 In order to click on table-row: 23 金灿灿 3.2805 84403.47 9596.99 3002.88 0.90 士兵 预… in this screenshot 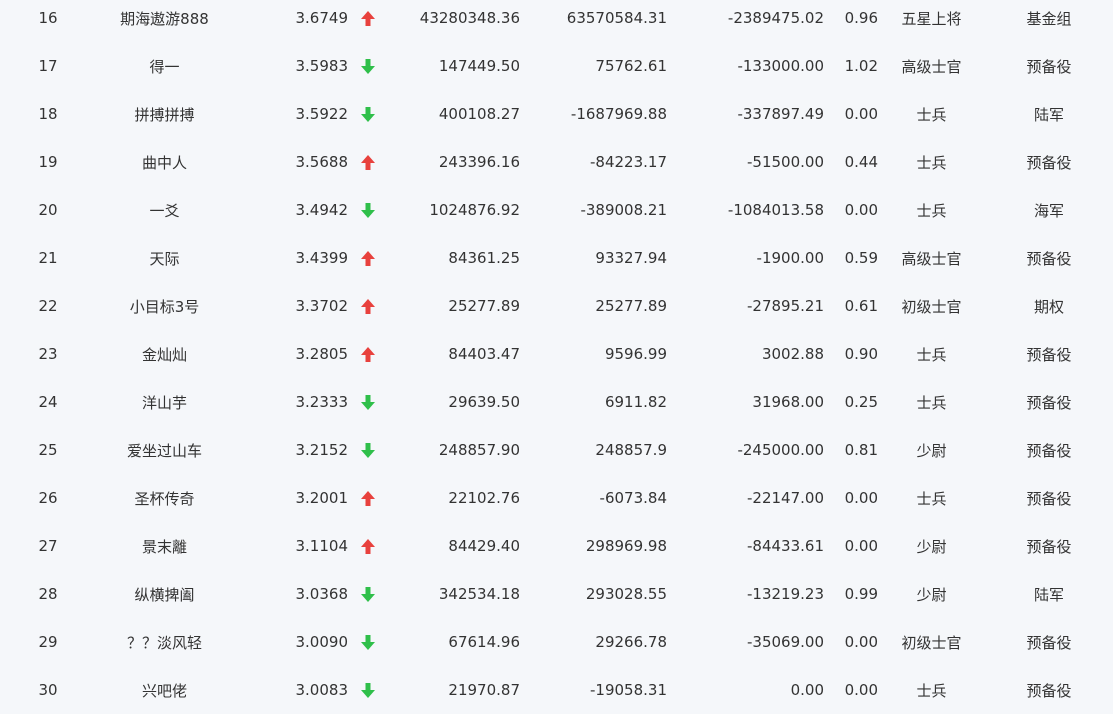, I will do `click(556, 354)`.